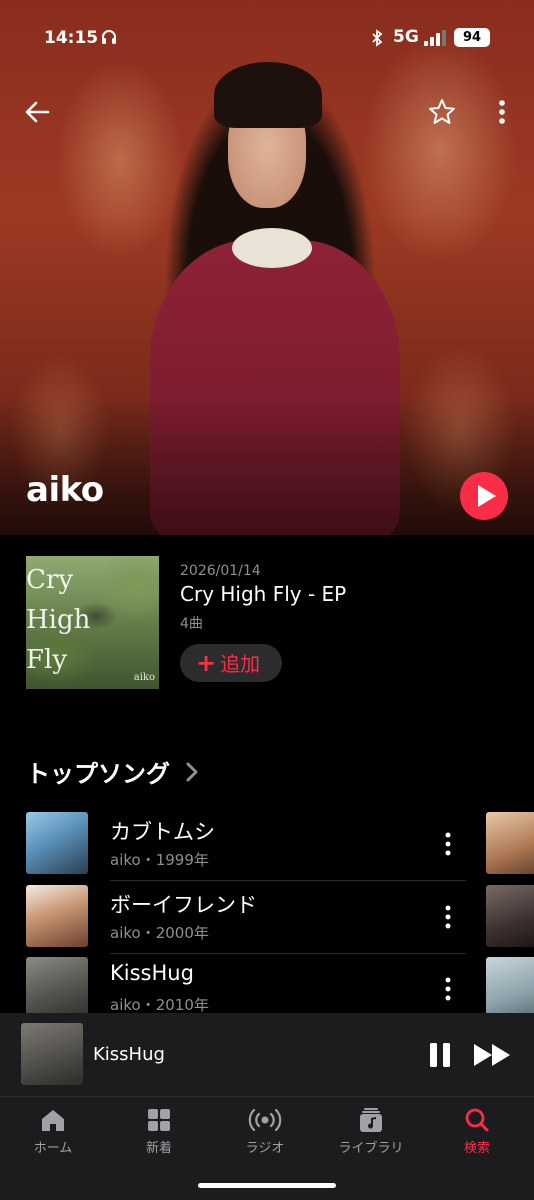 The height and width of the screenshot is (1200, 534). Describe the element at coordinates (493, 1055) in the screenshot. I see `fast-forward-icon` at that location.